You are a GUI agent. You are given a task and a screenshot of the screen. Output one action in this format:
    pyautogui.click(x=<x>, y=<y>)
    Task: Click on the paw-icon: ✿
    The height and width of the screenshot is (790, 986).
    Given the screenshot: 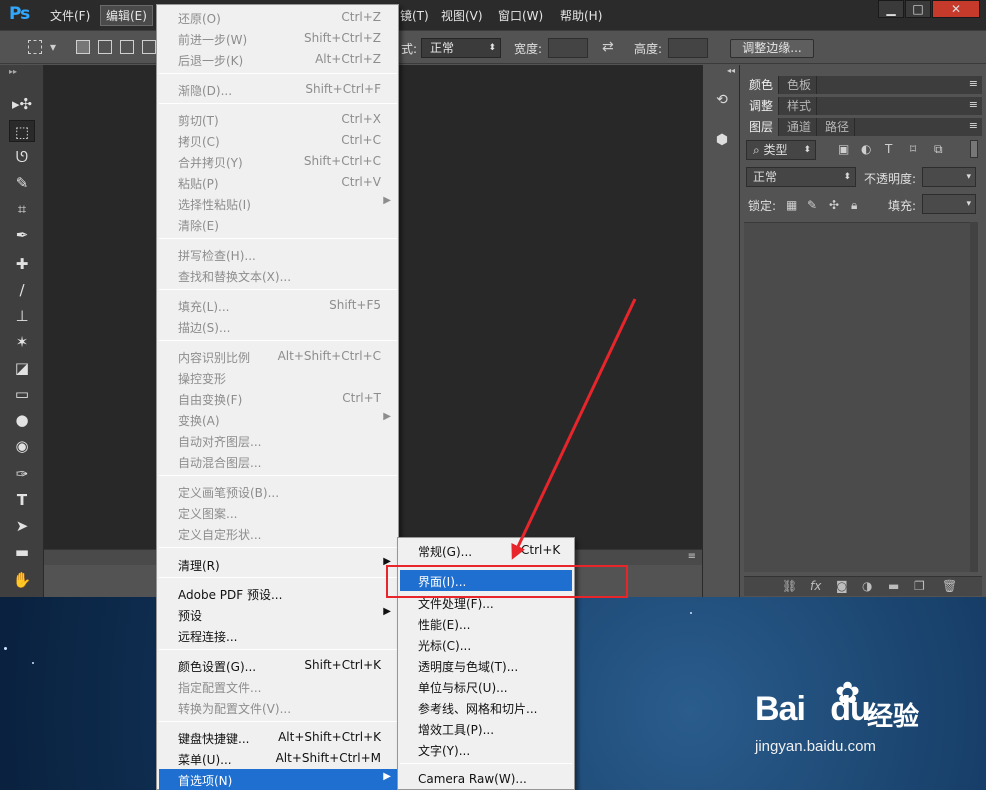 What is the action you would take?
    pyautogui.click(x=848, y=693)
    